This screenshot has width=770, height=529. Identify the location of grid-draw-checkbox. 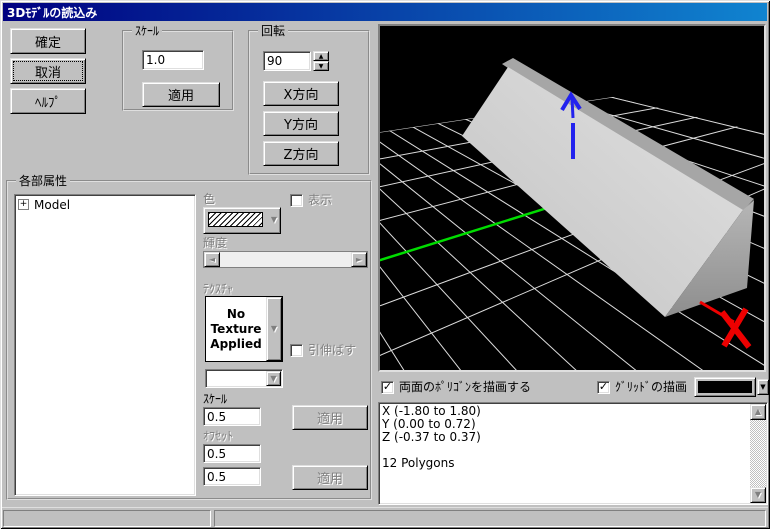
(603, 387).